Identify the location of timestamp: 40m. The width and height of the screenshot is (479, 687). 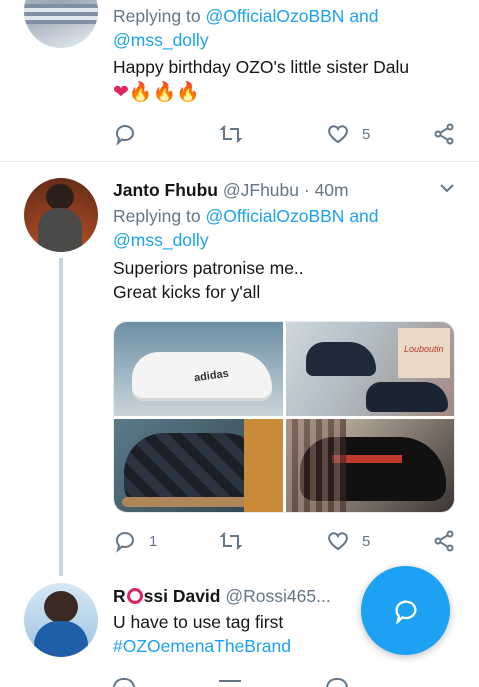
(332, 190).